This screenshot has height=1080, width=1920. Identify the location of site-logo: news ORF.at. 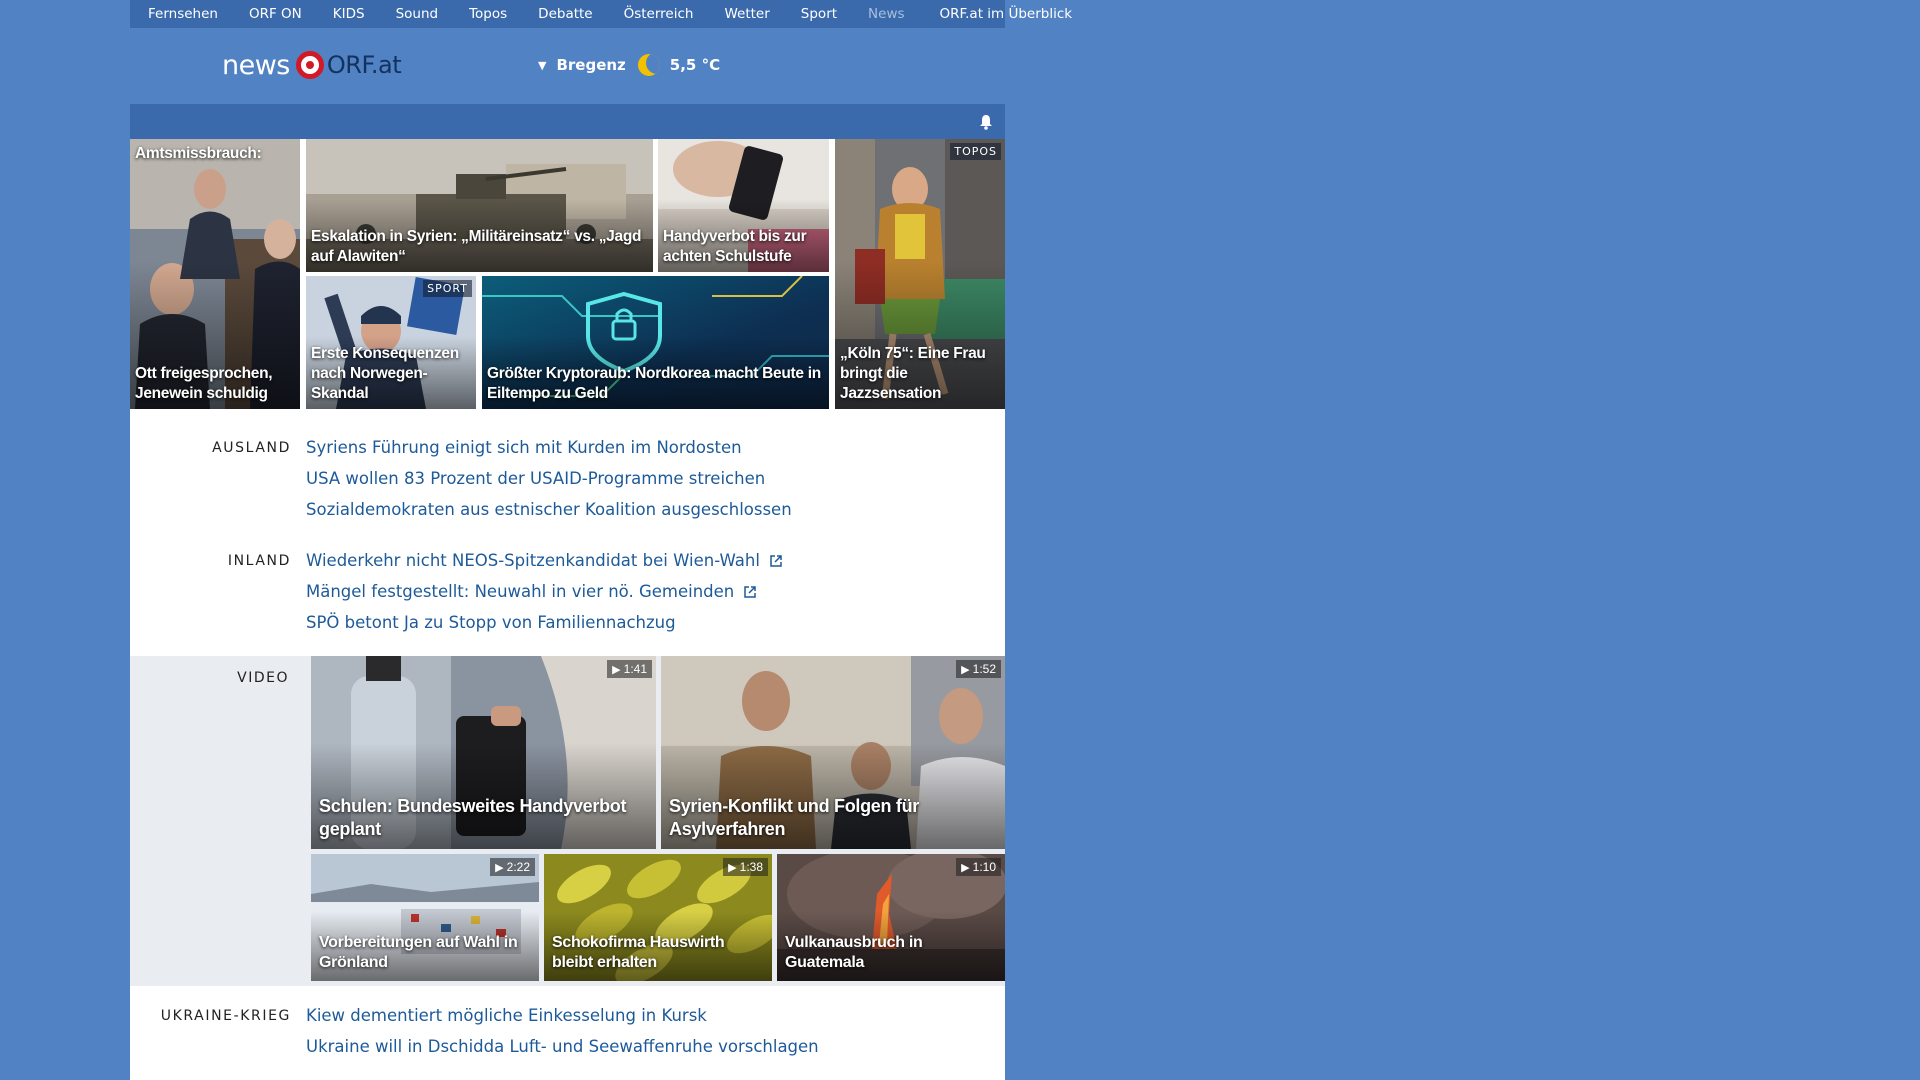
(312, 65).